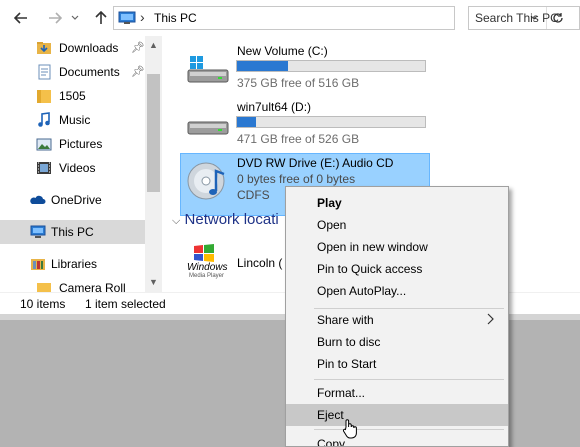 This screenshot has height=447, width=580. What do you see at coordinates (204, 253) in the screenshot?
I see `windows-media-player-logo-icon` at bounding box center [204, 253].